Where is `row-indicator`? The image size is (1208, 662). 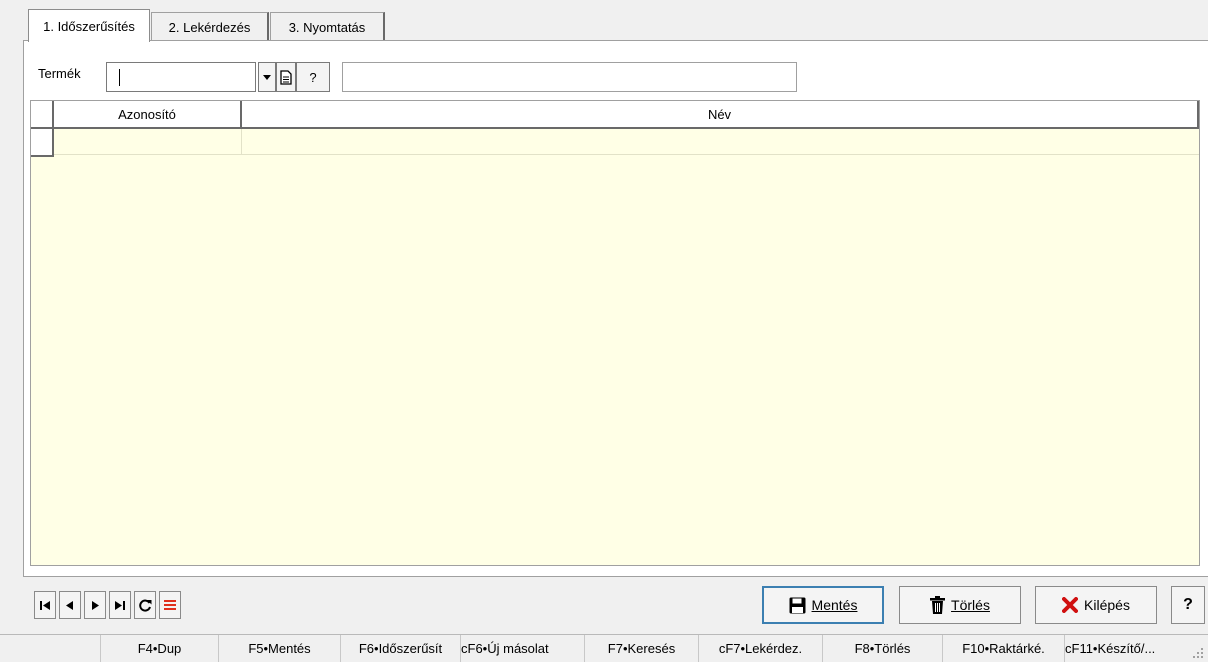
row-indicator is located at coordinates (42, 143).